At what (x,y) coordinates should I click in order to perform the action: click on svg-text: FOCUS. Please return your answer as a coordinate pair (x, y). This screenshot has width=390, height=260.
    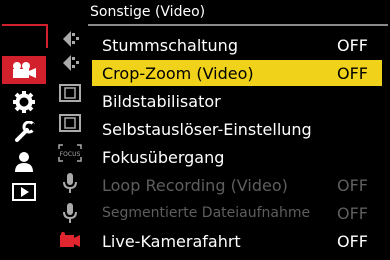
    Looking at the image, I should click on (70, 154).